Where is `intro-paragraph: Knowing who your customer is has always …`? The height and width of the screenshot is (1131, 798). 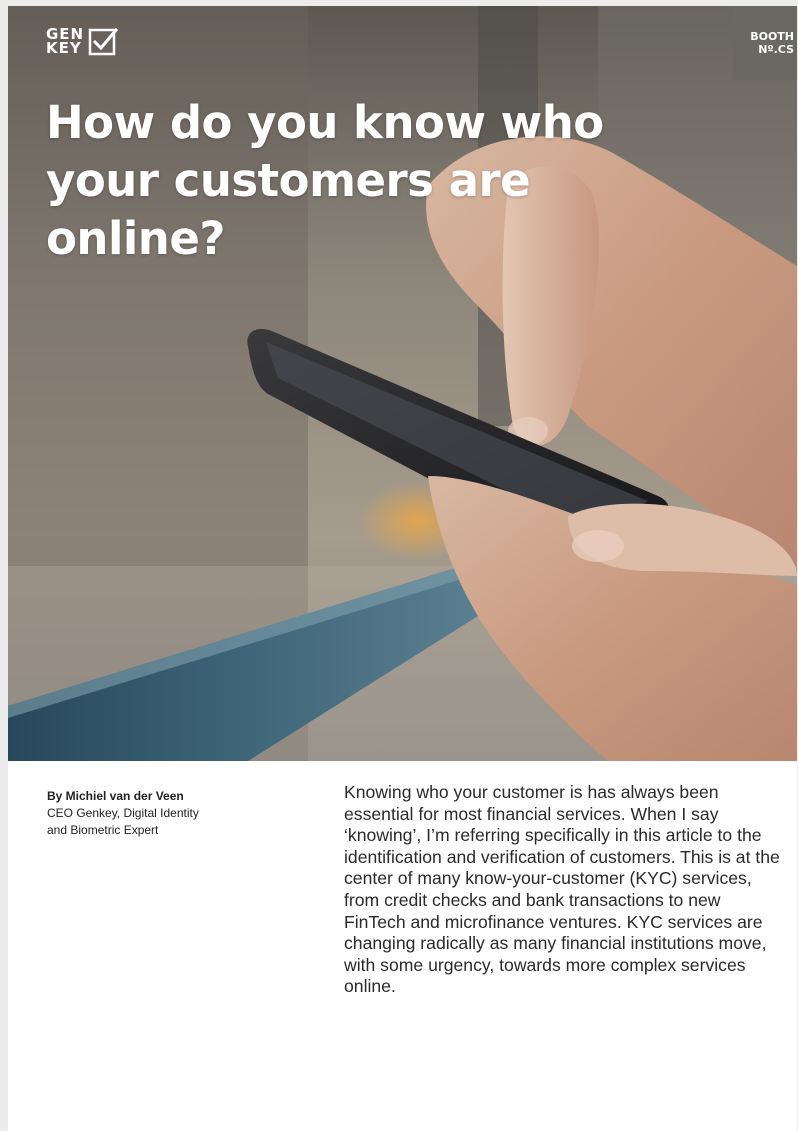 intro-paragraph: Knowing who your customer is has always … is located at coordinates (562, 889).